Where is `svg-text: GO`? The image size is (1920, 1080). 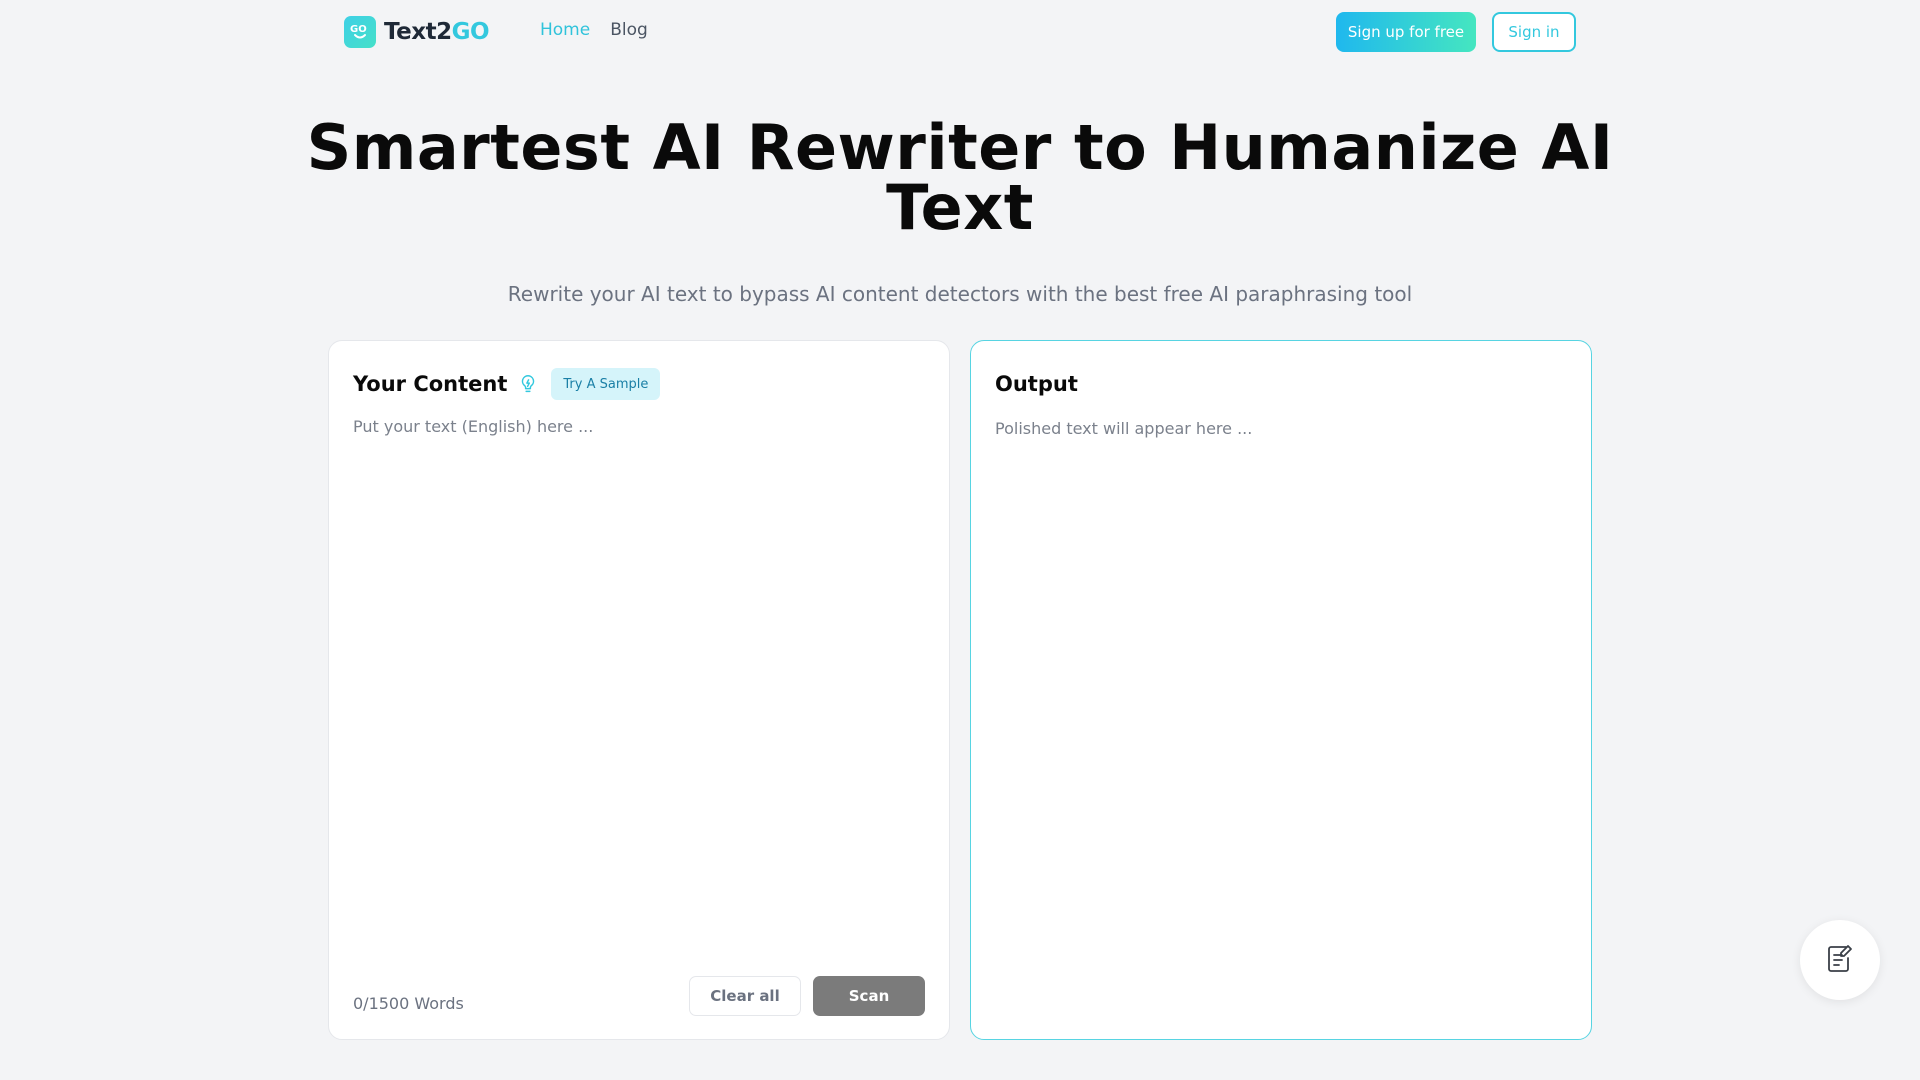 svg-text: GO is located at coordinates (358, 29).